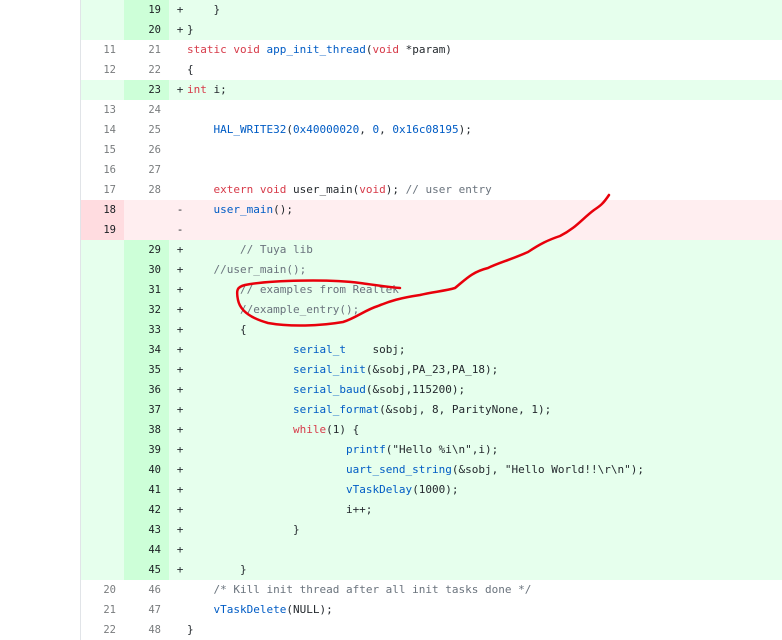 Image resolution: width=782 pixels, height=640 pixels. What do you see at coordinates (102, 150) in the screenshot?
I see `old-line-number: 15` at bounding box center [102, 150].